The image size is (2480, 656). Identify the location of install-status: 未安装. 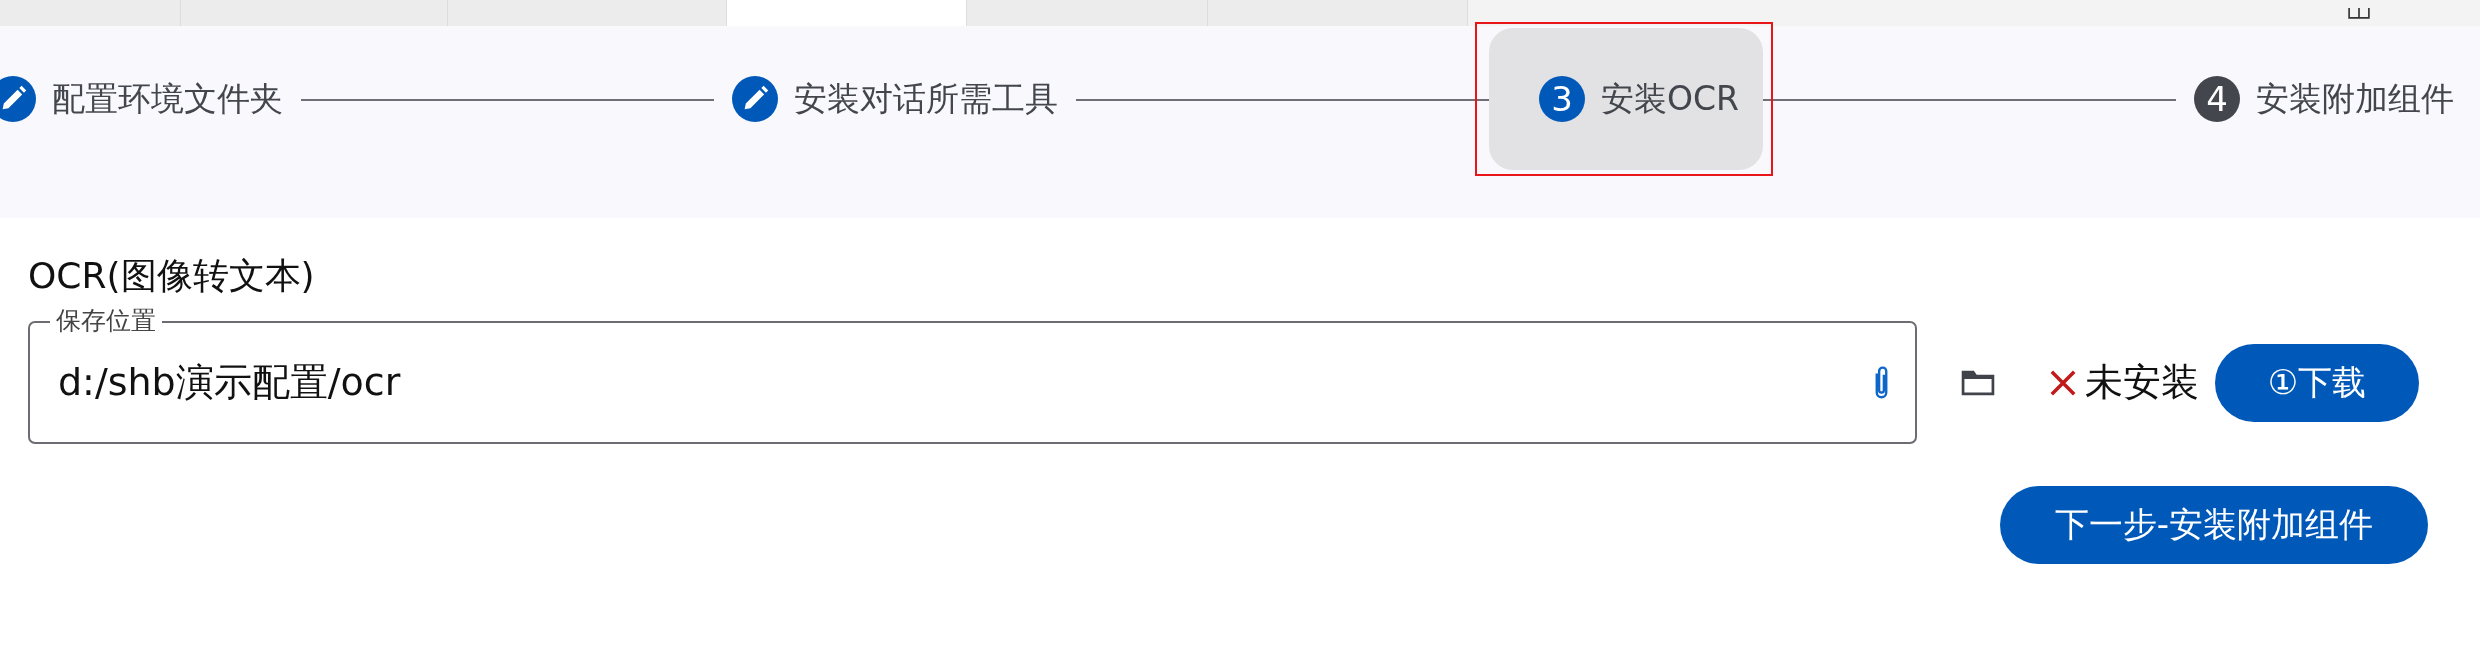
(2142, 382).